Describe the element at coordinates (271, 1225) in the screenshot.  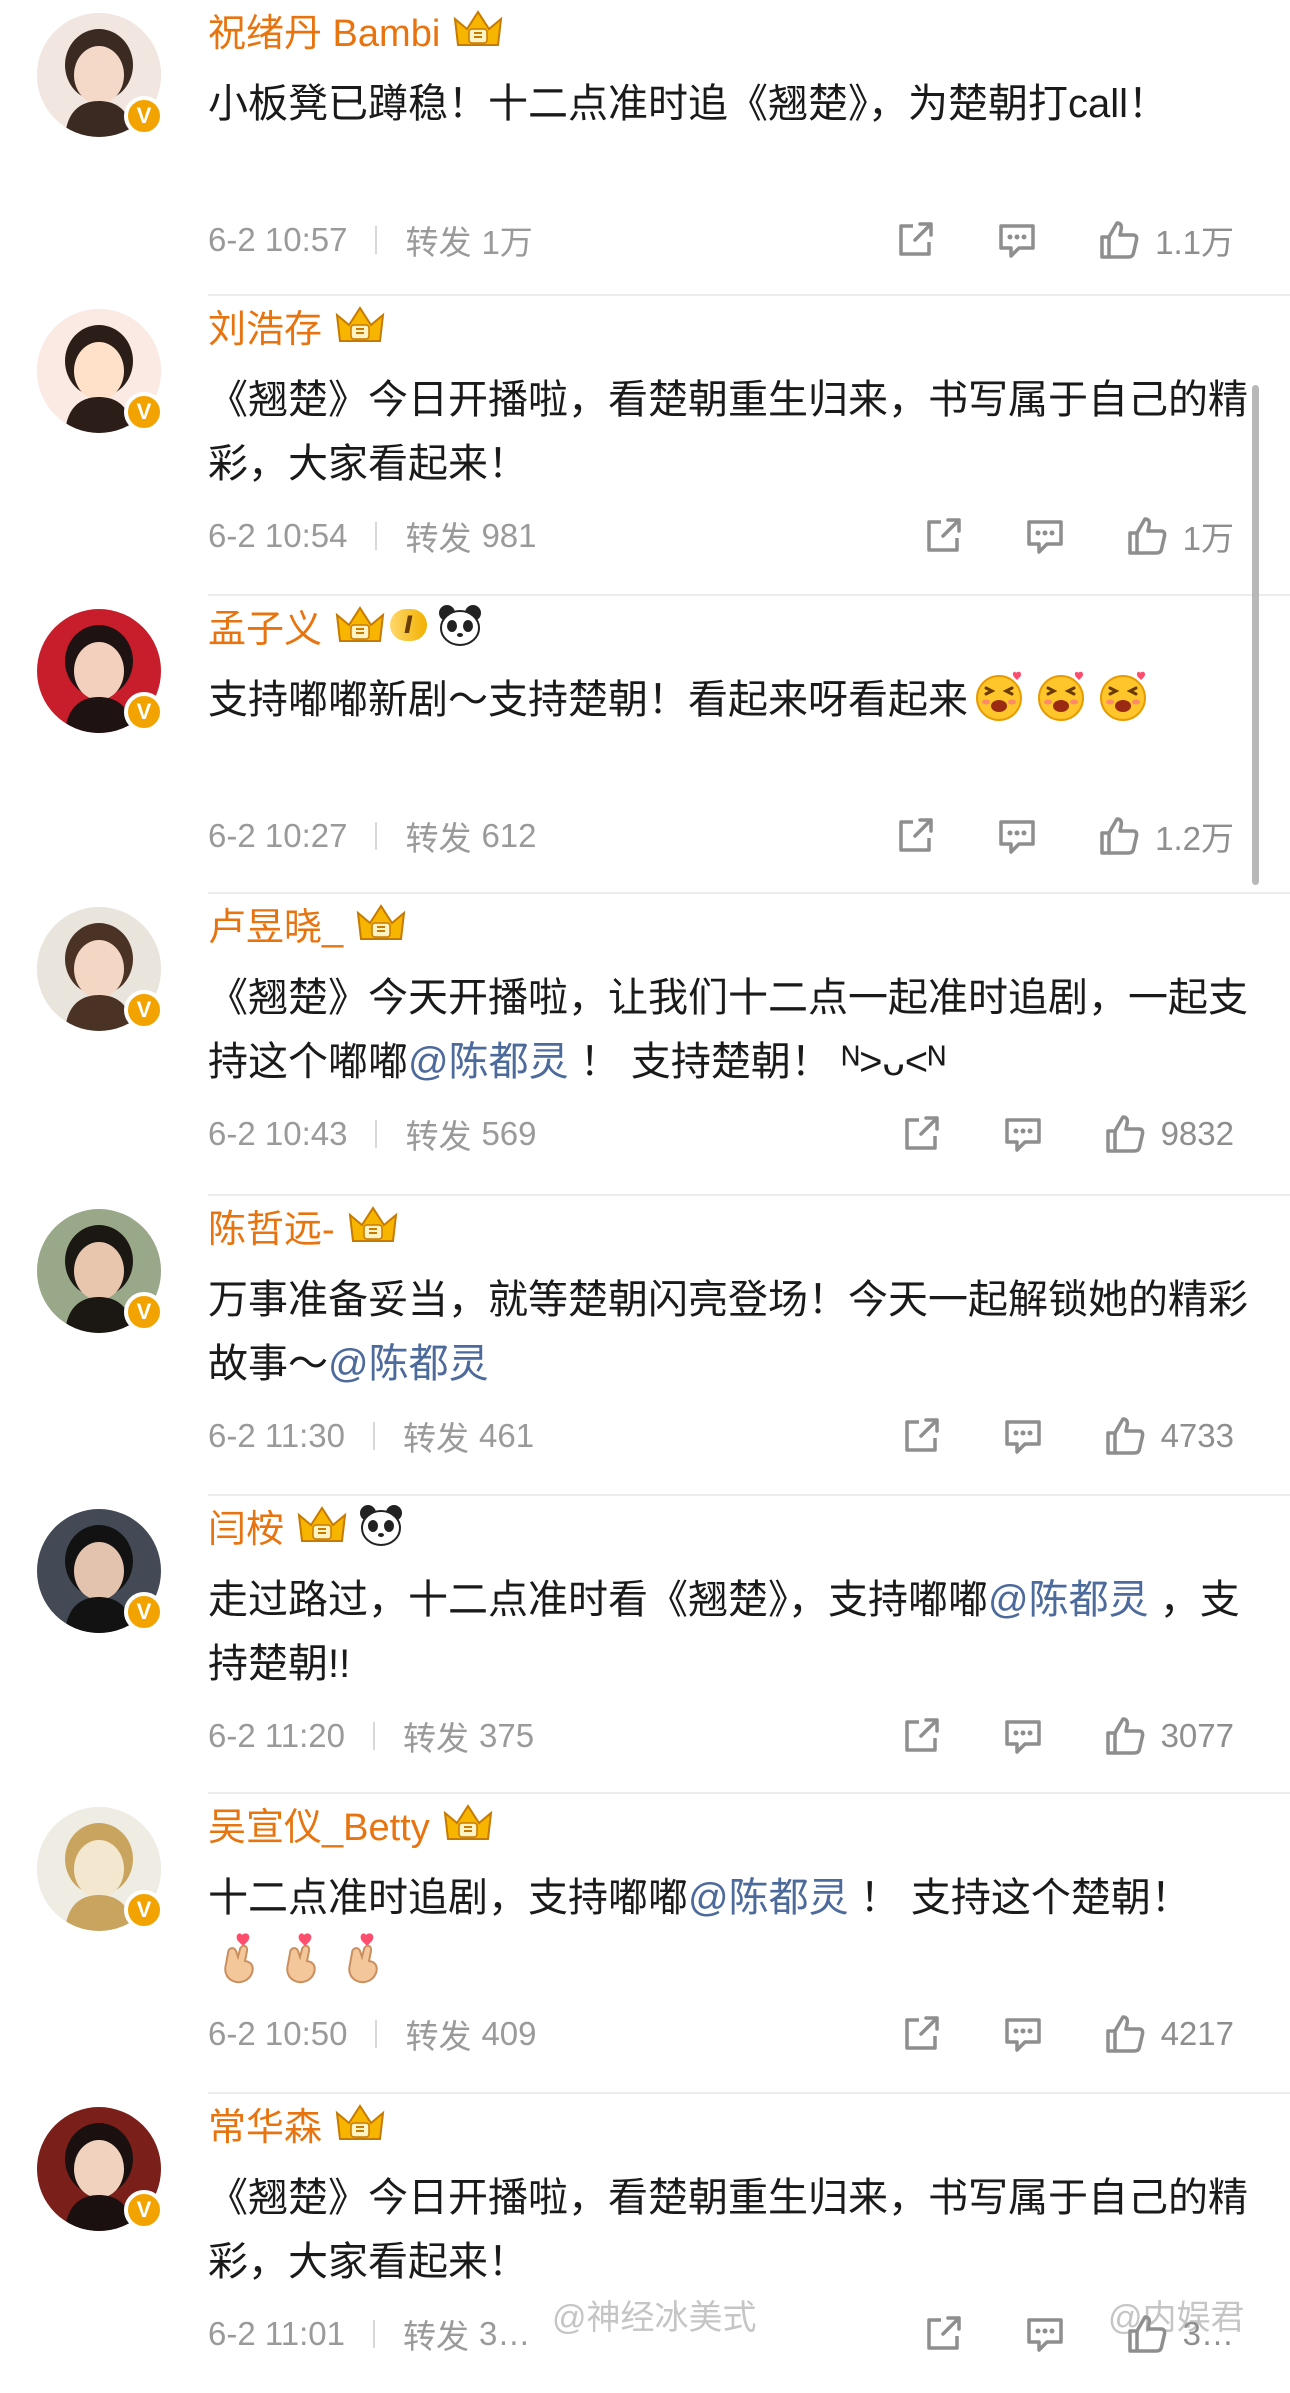
I see `username: 陈哲远-` at that location.